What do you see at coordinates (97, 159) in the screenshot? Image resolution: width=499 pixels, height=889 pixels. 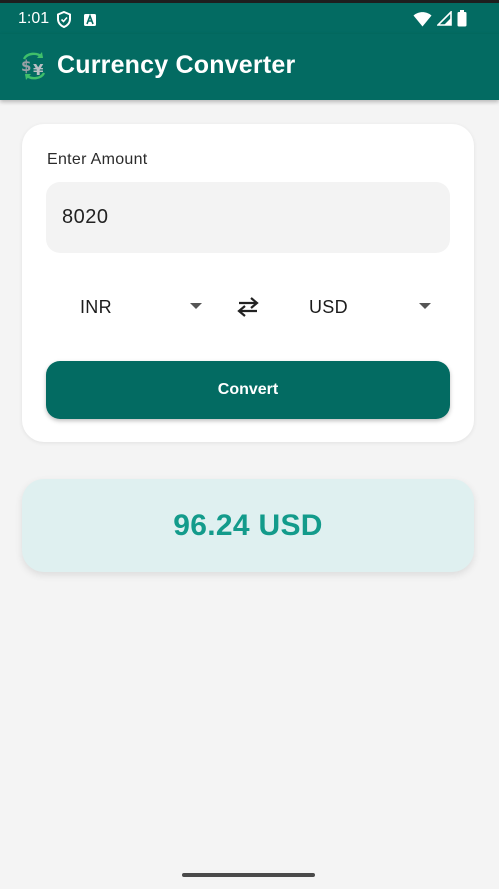 I see `amount-label: Enter Amount` at bounding box center [97, 159].